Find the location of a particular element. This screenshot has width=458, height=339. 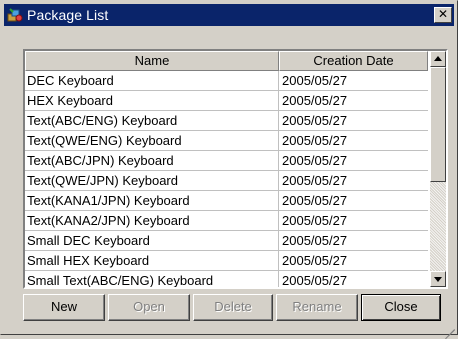

package-name: Text(QWE/JPN) Keyboard is located at coordinates (152, 181).